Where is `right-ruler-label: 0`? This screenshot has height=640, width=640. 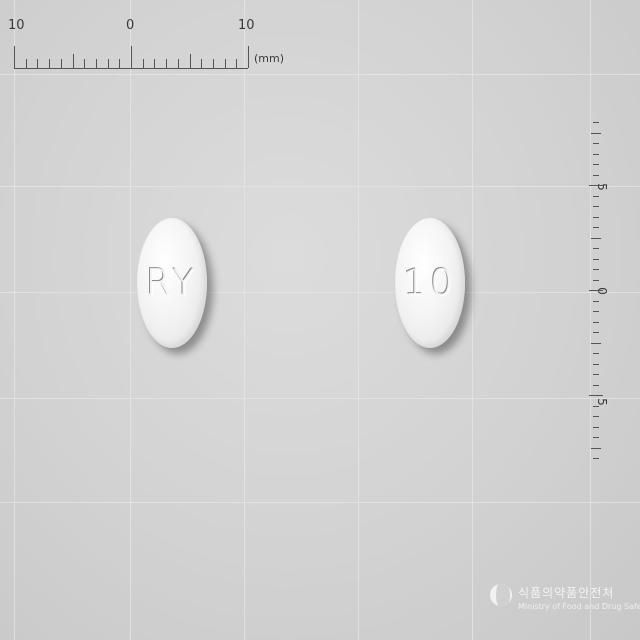 right-ruler-label: 0 is located at coordinates (601, 291).